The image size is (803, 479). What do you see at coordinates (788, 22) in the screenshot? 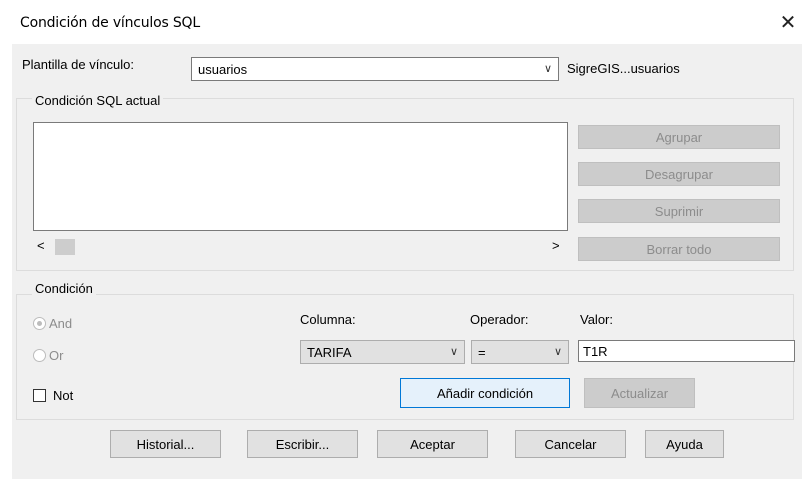
I see `close-icon: ✕` at bounding box center [788, 22].